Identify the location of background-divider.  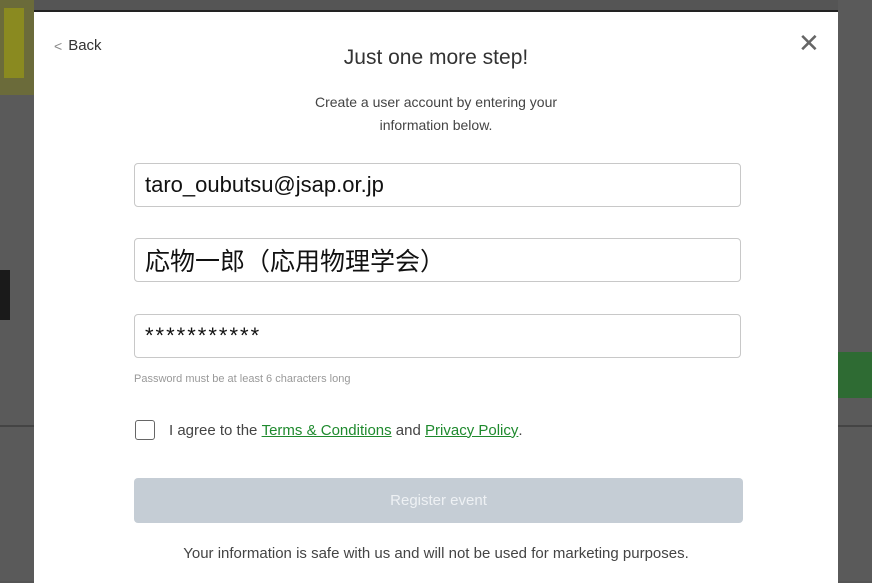
(17, 426).